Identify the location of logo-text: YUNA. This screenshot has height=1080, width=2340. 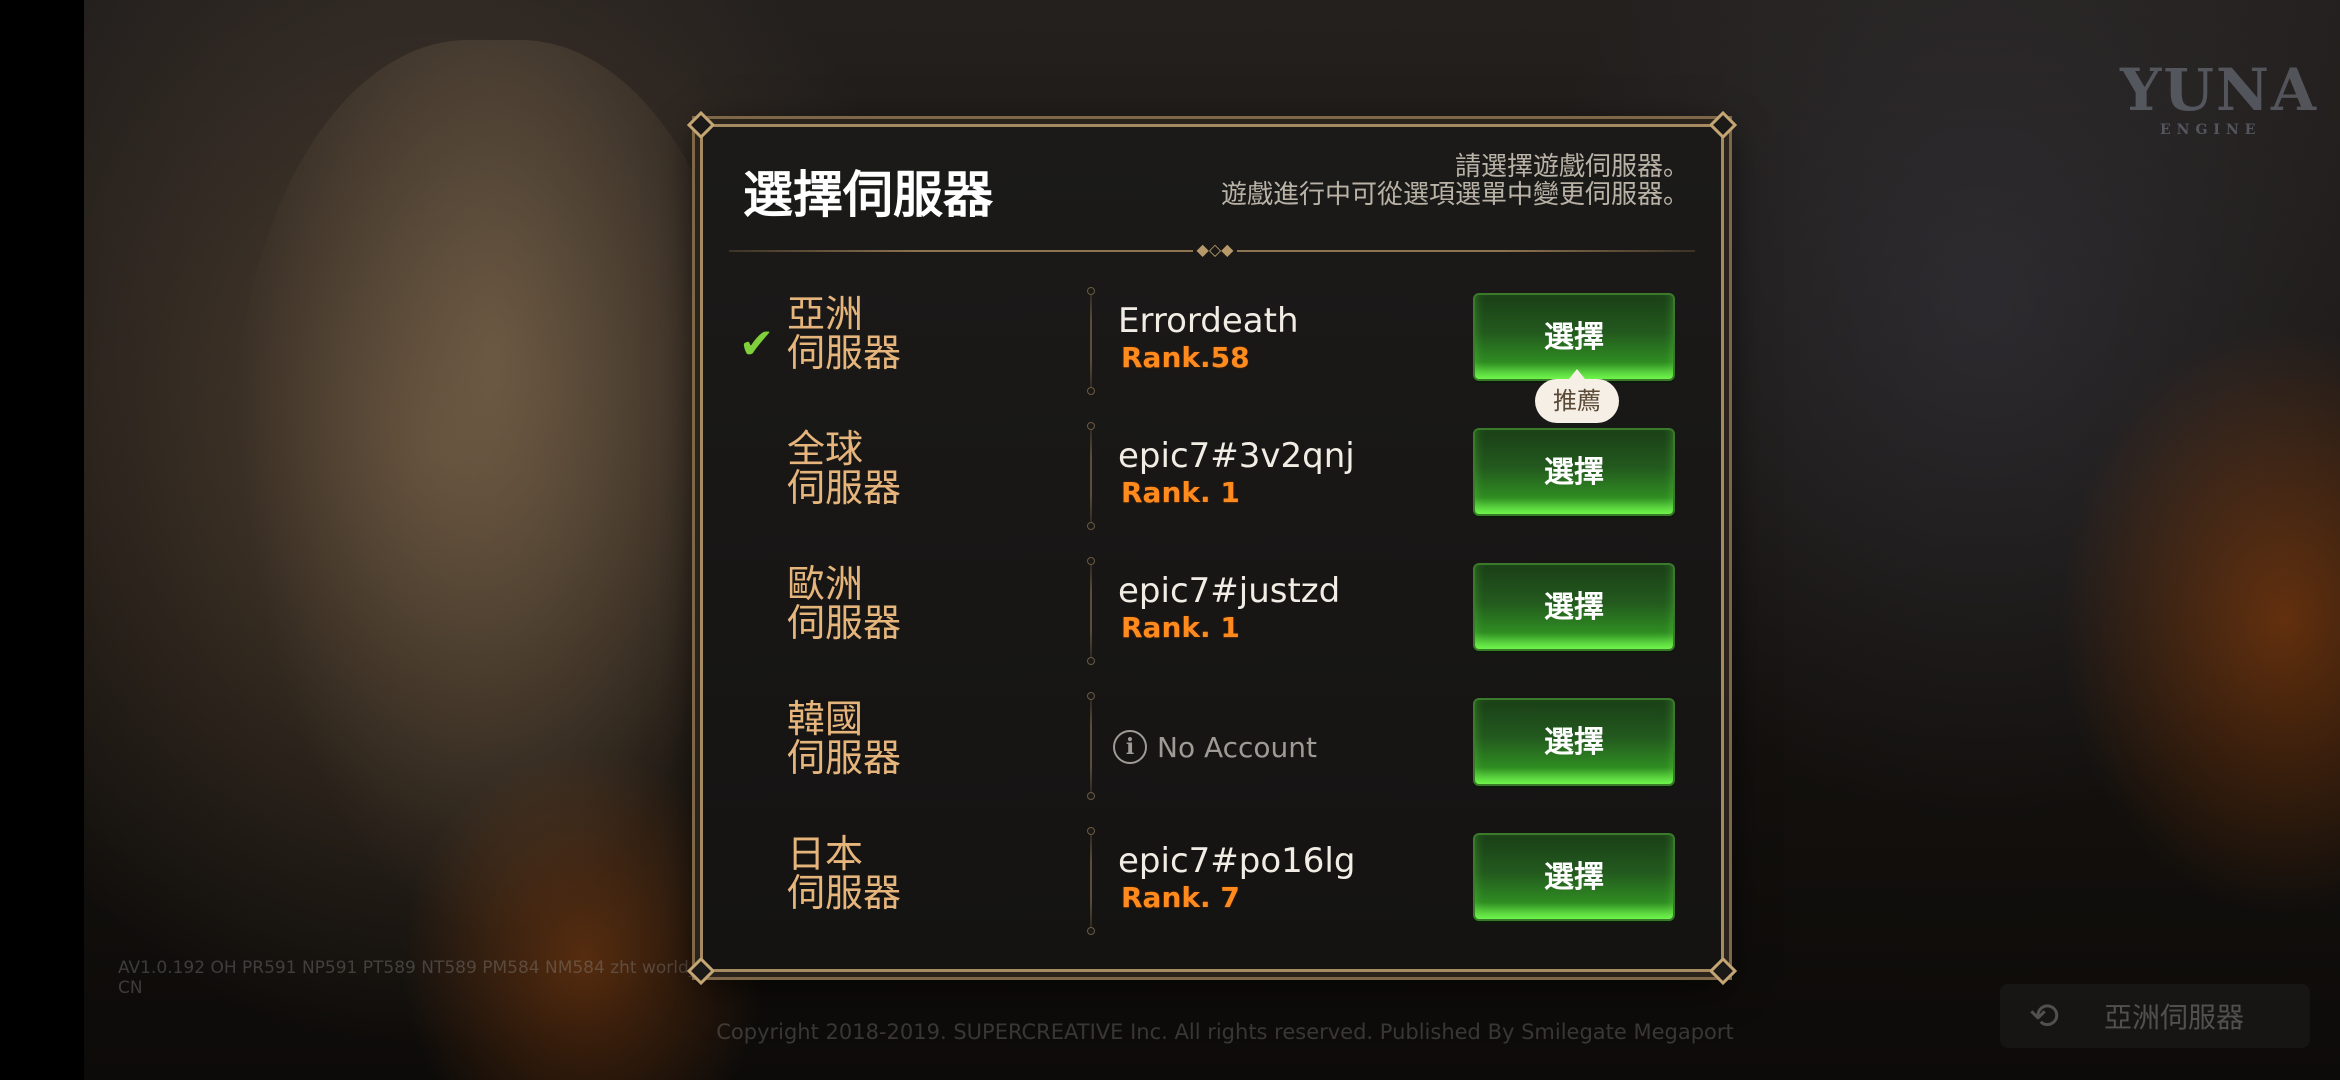
(2219, 90).